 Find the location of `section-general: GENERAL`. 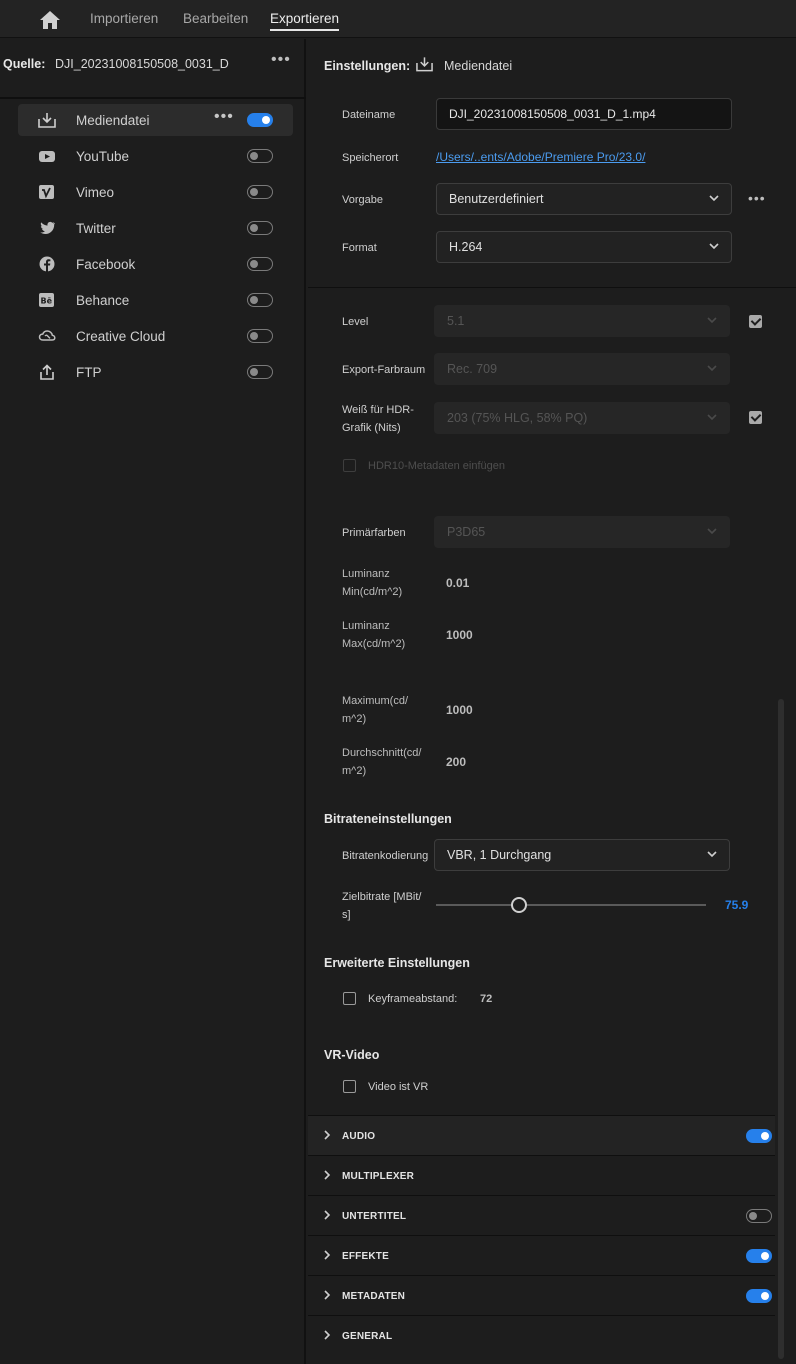

section-general: GENERAL is located at coordinates (541, 1335).